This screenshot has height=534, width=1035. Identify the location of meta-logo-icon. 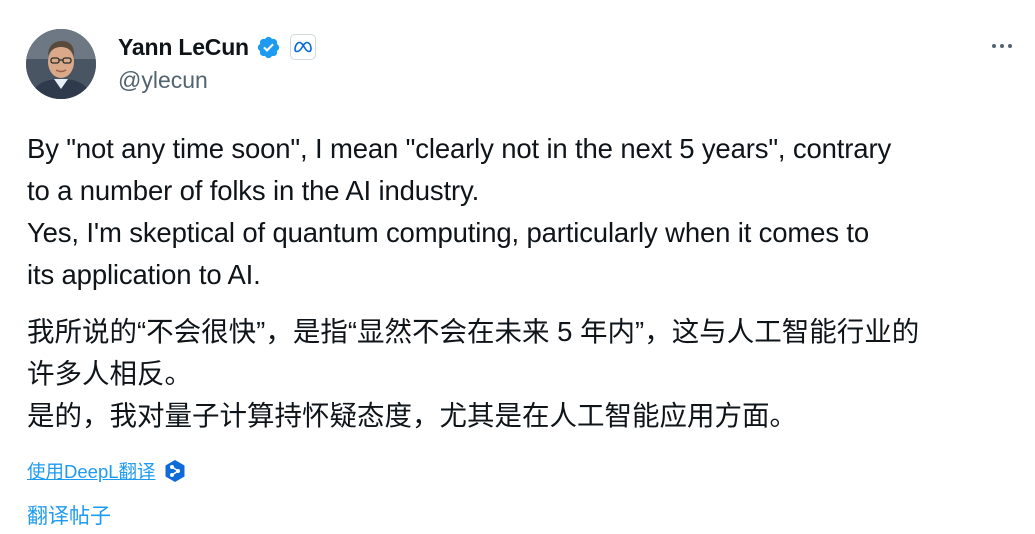
(302, 47).